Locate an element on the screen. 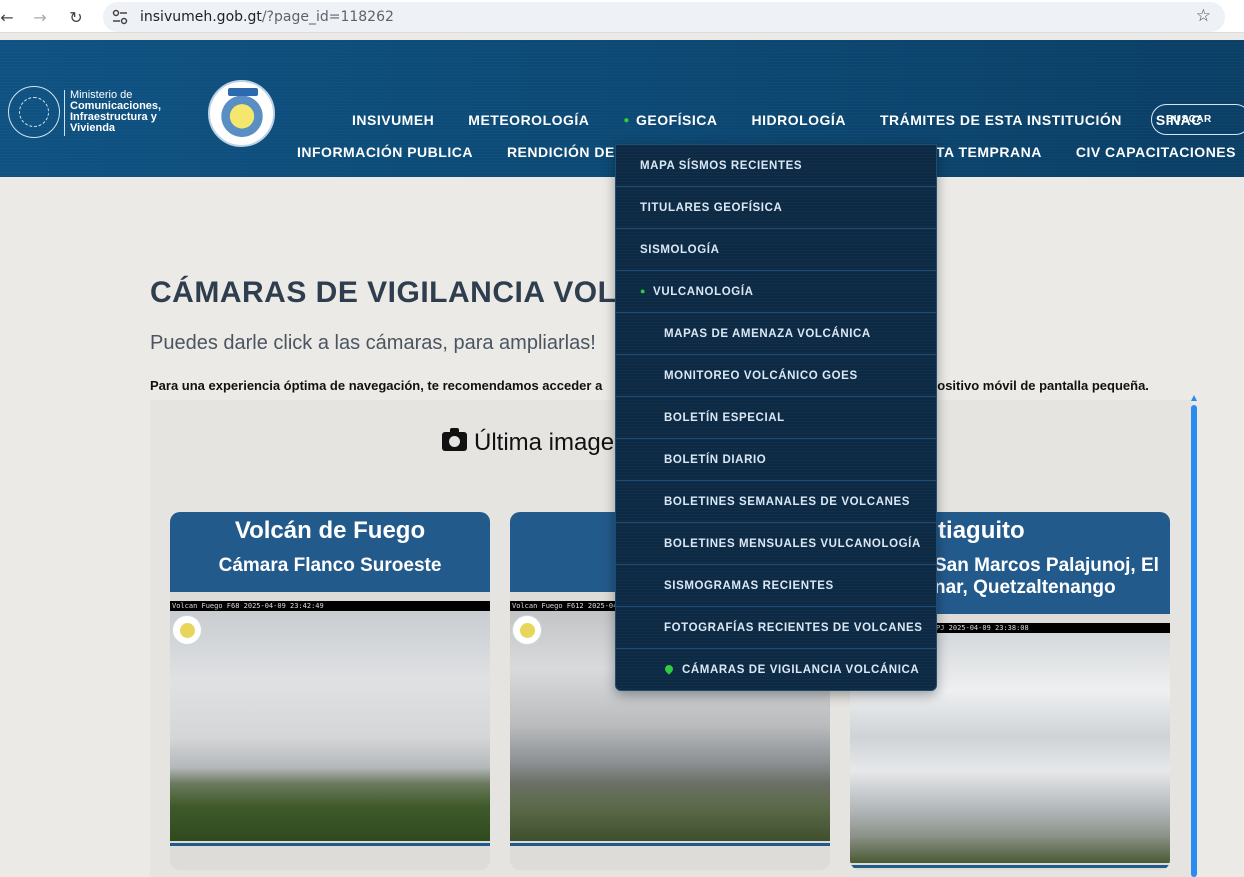 The width and height of the screenshot is (1244, 877). menu-meteorologia: METEOROLOGÍA is located at coordinates (528, 120).